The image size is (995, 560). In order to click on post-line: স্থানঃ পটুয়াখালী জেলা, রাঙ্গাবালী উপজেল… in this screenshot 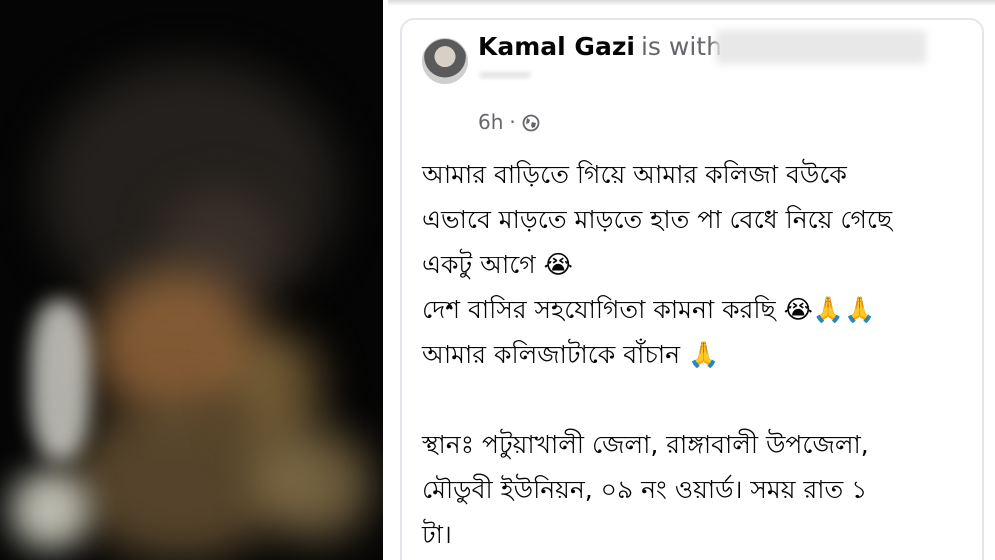, I will do `click(645, 444)`.